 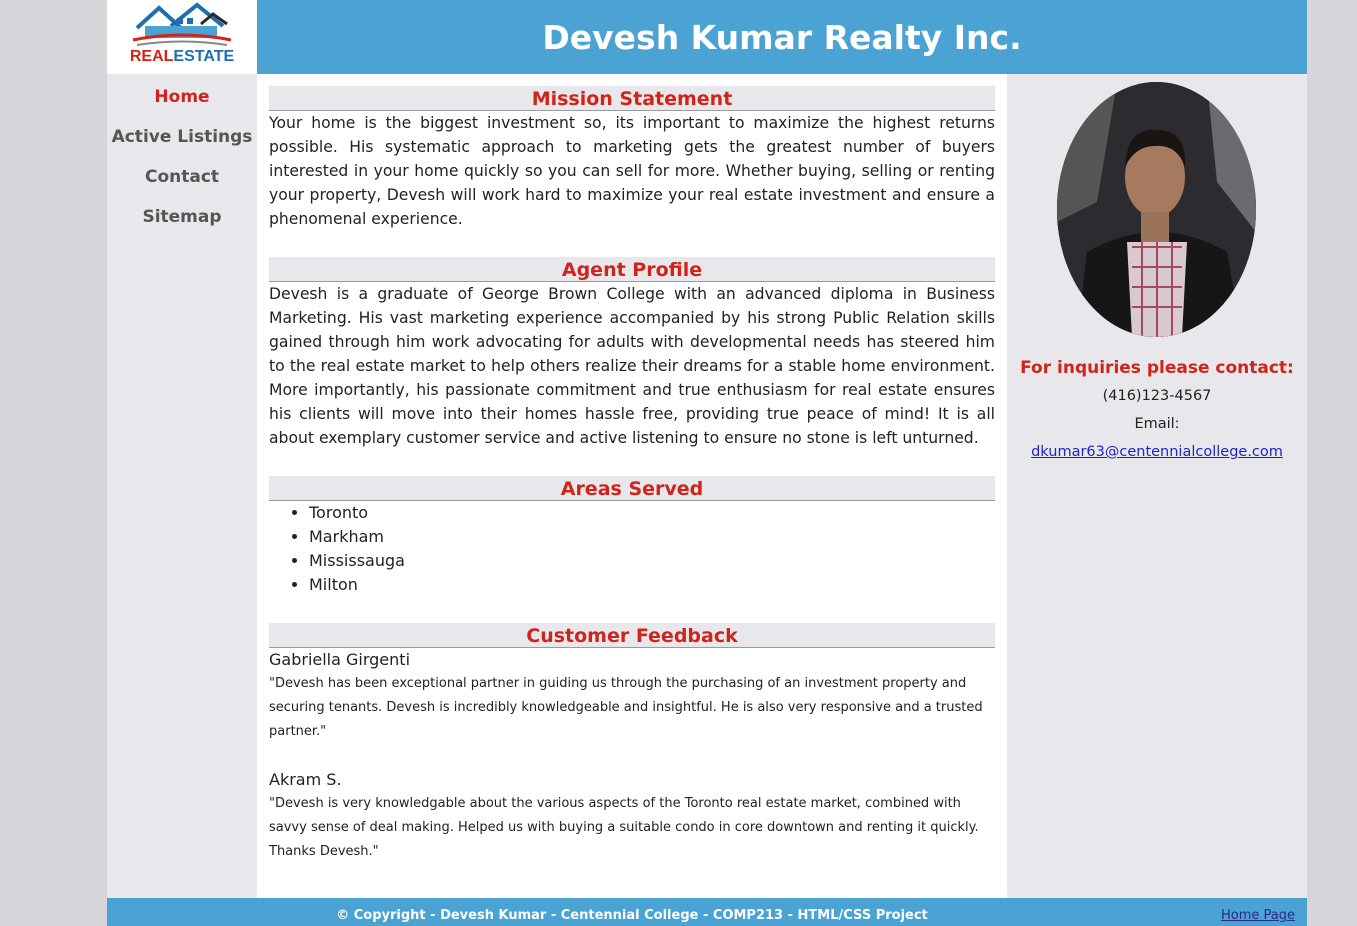 I want to click on list-item: Milton, so click(x=652, y=585).